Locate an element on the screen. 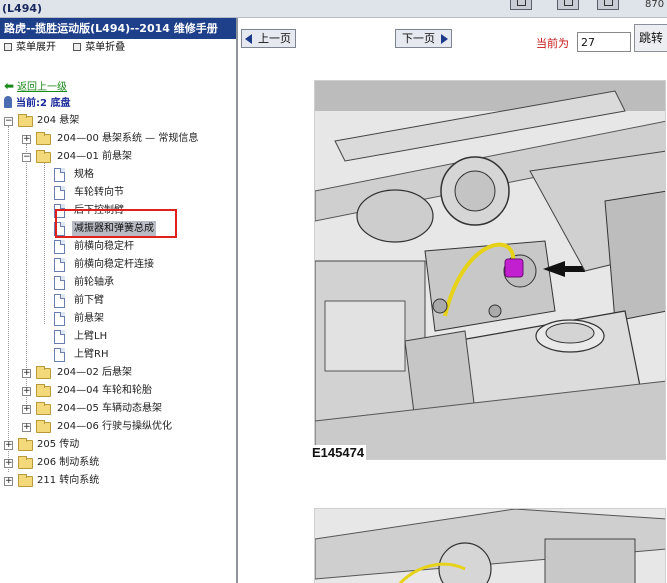 This screenshot has height=583, width=667. maximize-button is located at coordinates (568, 5).